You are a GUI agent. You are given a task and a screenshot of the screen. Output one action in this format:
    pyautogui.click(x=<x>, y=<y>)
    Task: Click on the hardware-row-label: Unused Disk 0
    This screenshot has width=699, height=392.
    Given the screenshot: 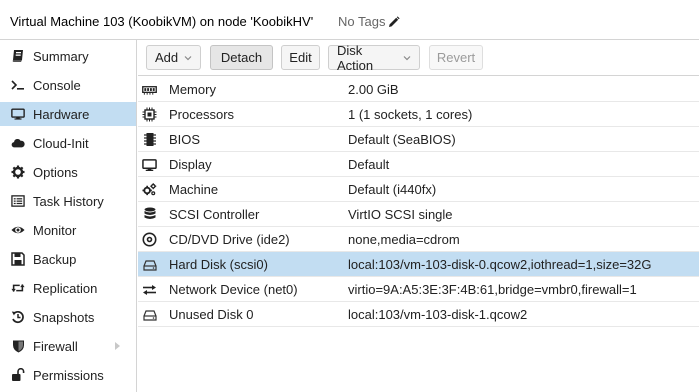 What is the action you would take?
    pyautogui.click(x=211, y=314)
    